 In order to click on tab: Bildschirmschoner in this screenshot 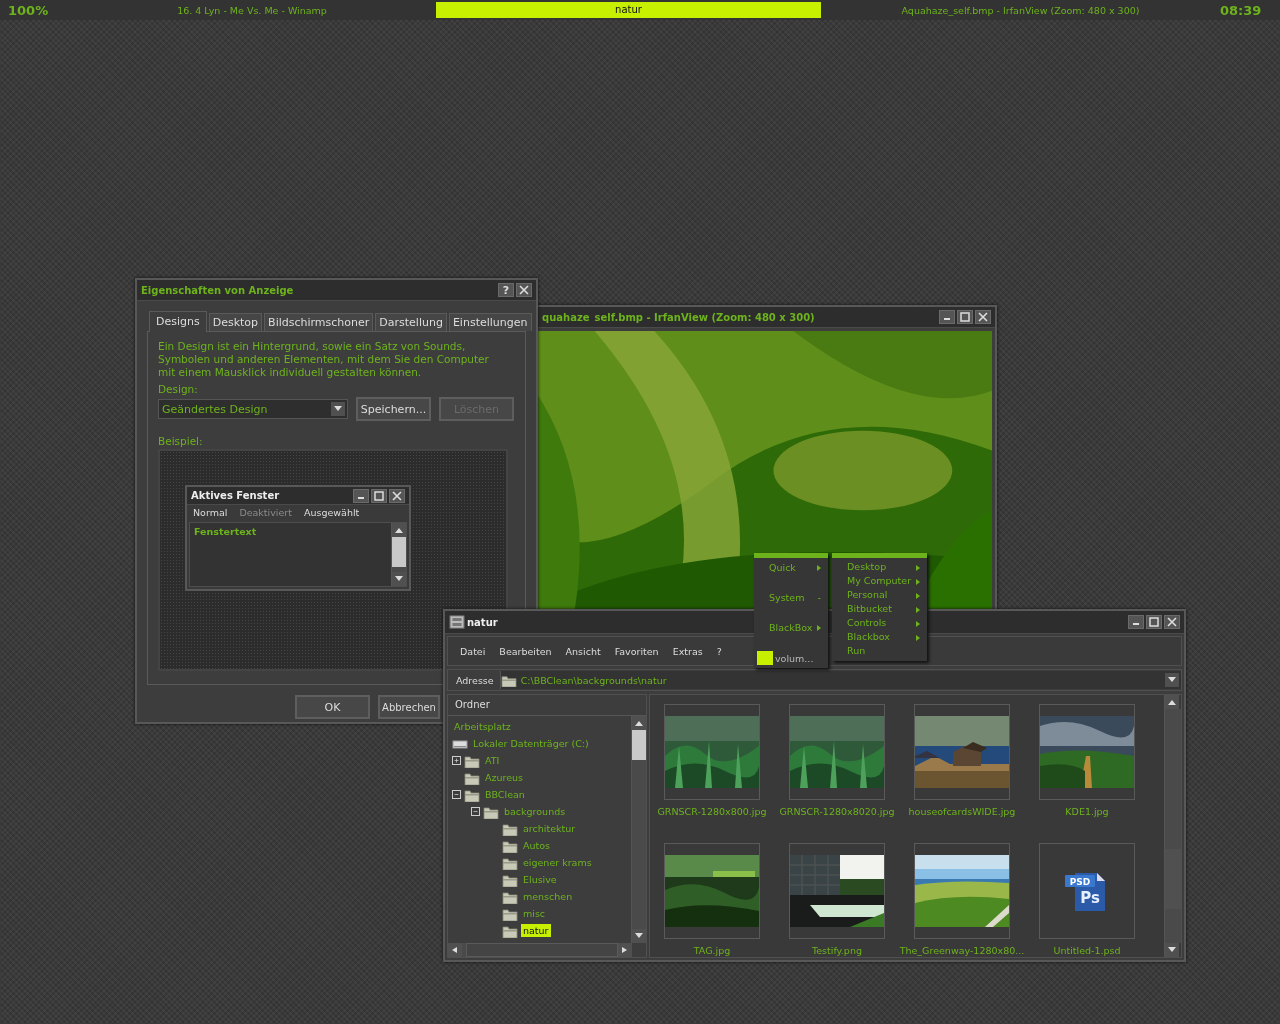, I will do `click(319, 322)`.